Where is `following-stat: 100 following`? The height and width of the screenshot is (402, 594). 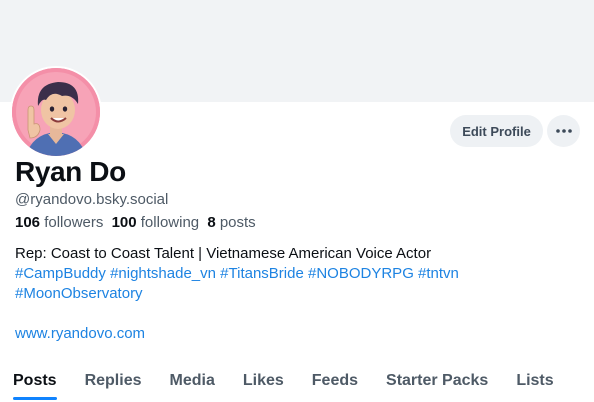
following-stat: 100 following is located at coordinates (156, 222).